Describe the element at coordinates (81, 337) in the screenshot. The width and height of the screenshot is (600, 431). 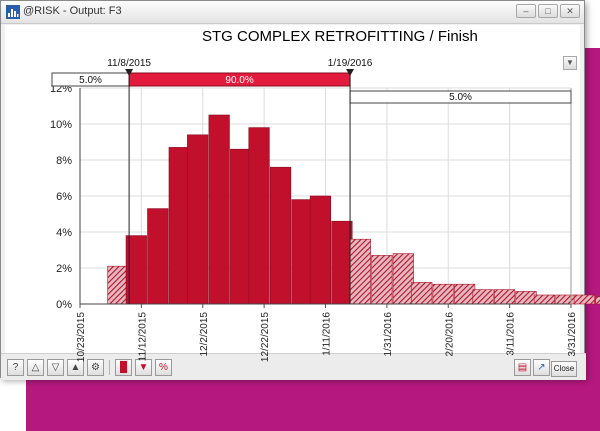
I see `x-tick-label: 10/23/2015` at that location.